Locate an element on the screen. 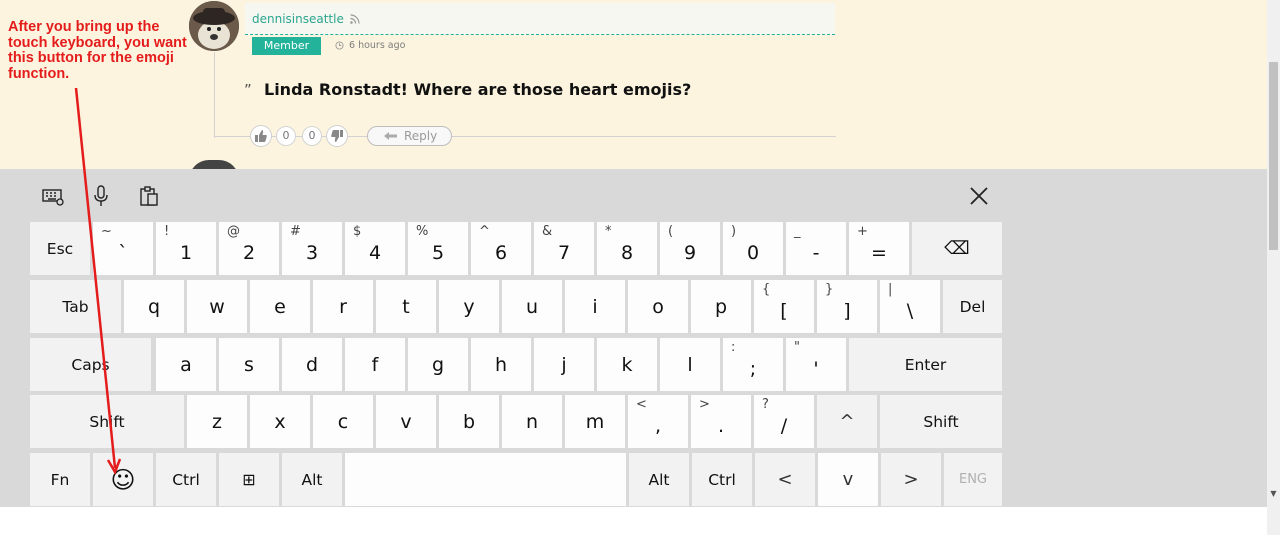 The width and height of the screenshot is (1280, 535). key-x: x is located at coordinates (280, 421).